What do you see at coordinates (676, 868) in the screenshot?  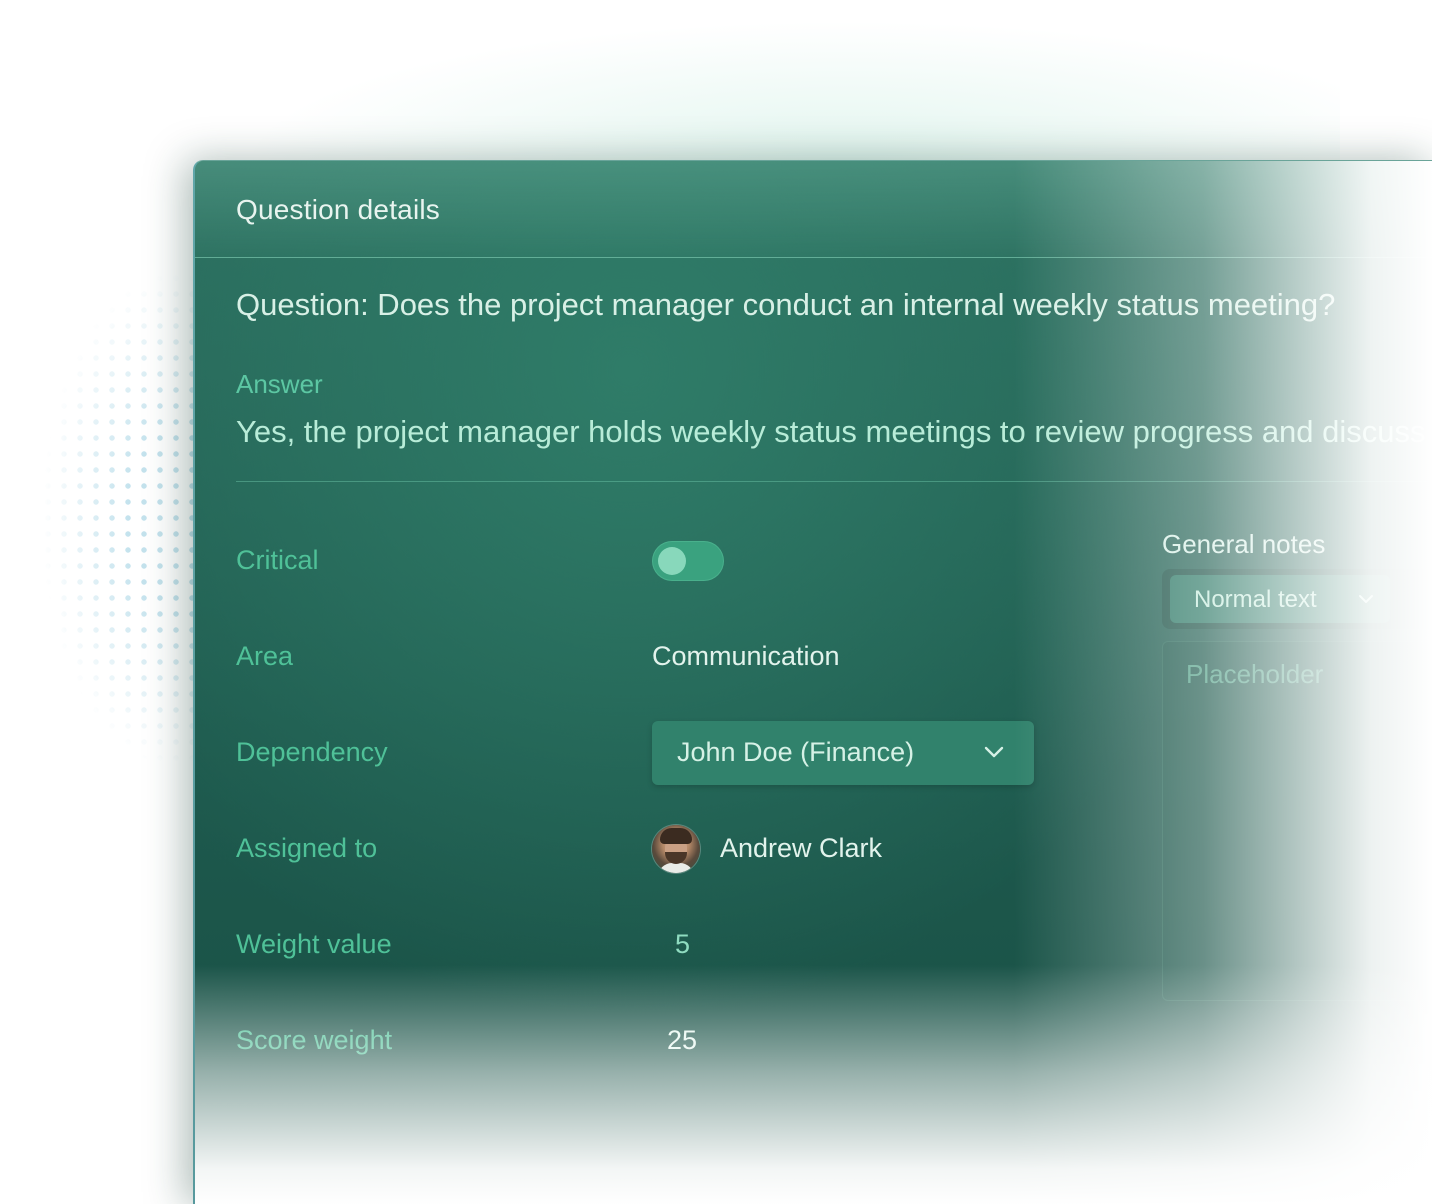 I see `avatar-shirt` at bounding box center [676, 868].